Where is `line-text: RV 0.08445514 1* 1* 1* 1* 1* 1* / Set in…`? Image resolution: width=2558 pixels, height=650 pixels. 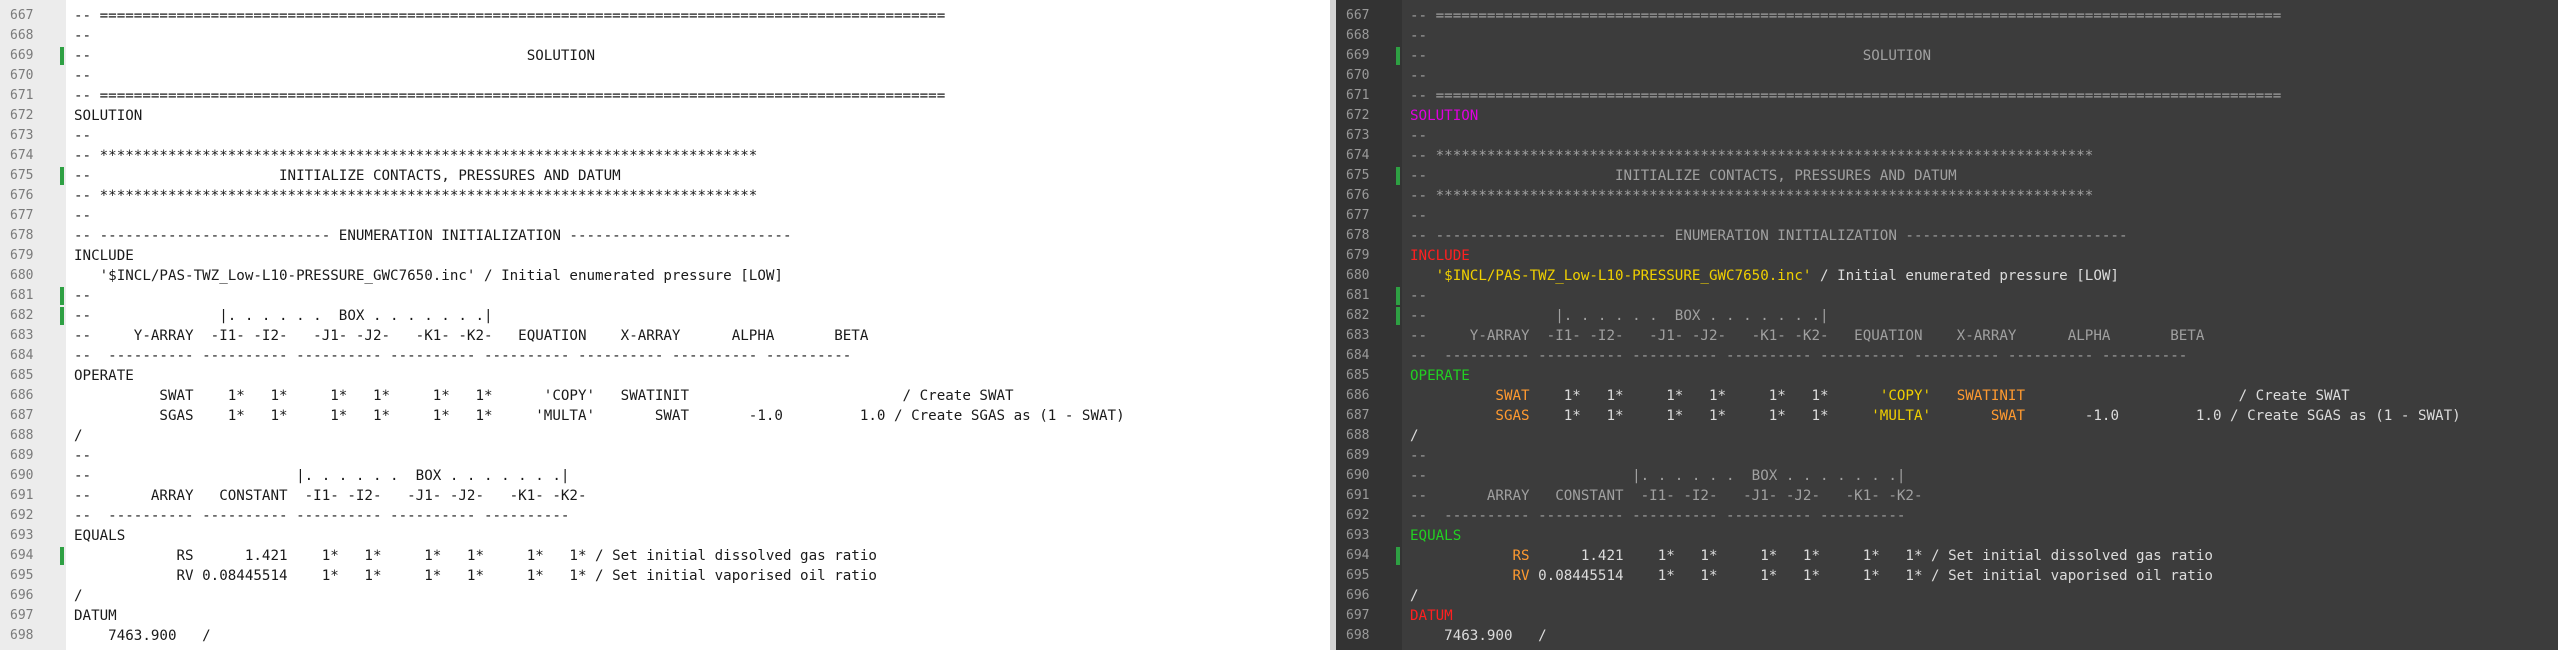
line-text: RV 0.08445514 1* 1* 1* 1* 1* 1* / Set in… is located at coordinates (1811, 576).